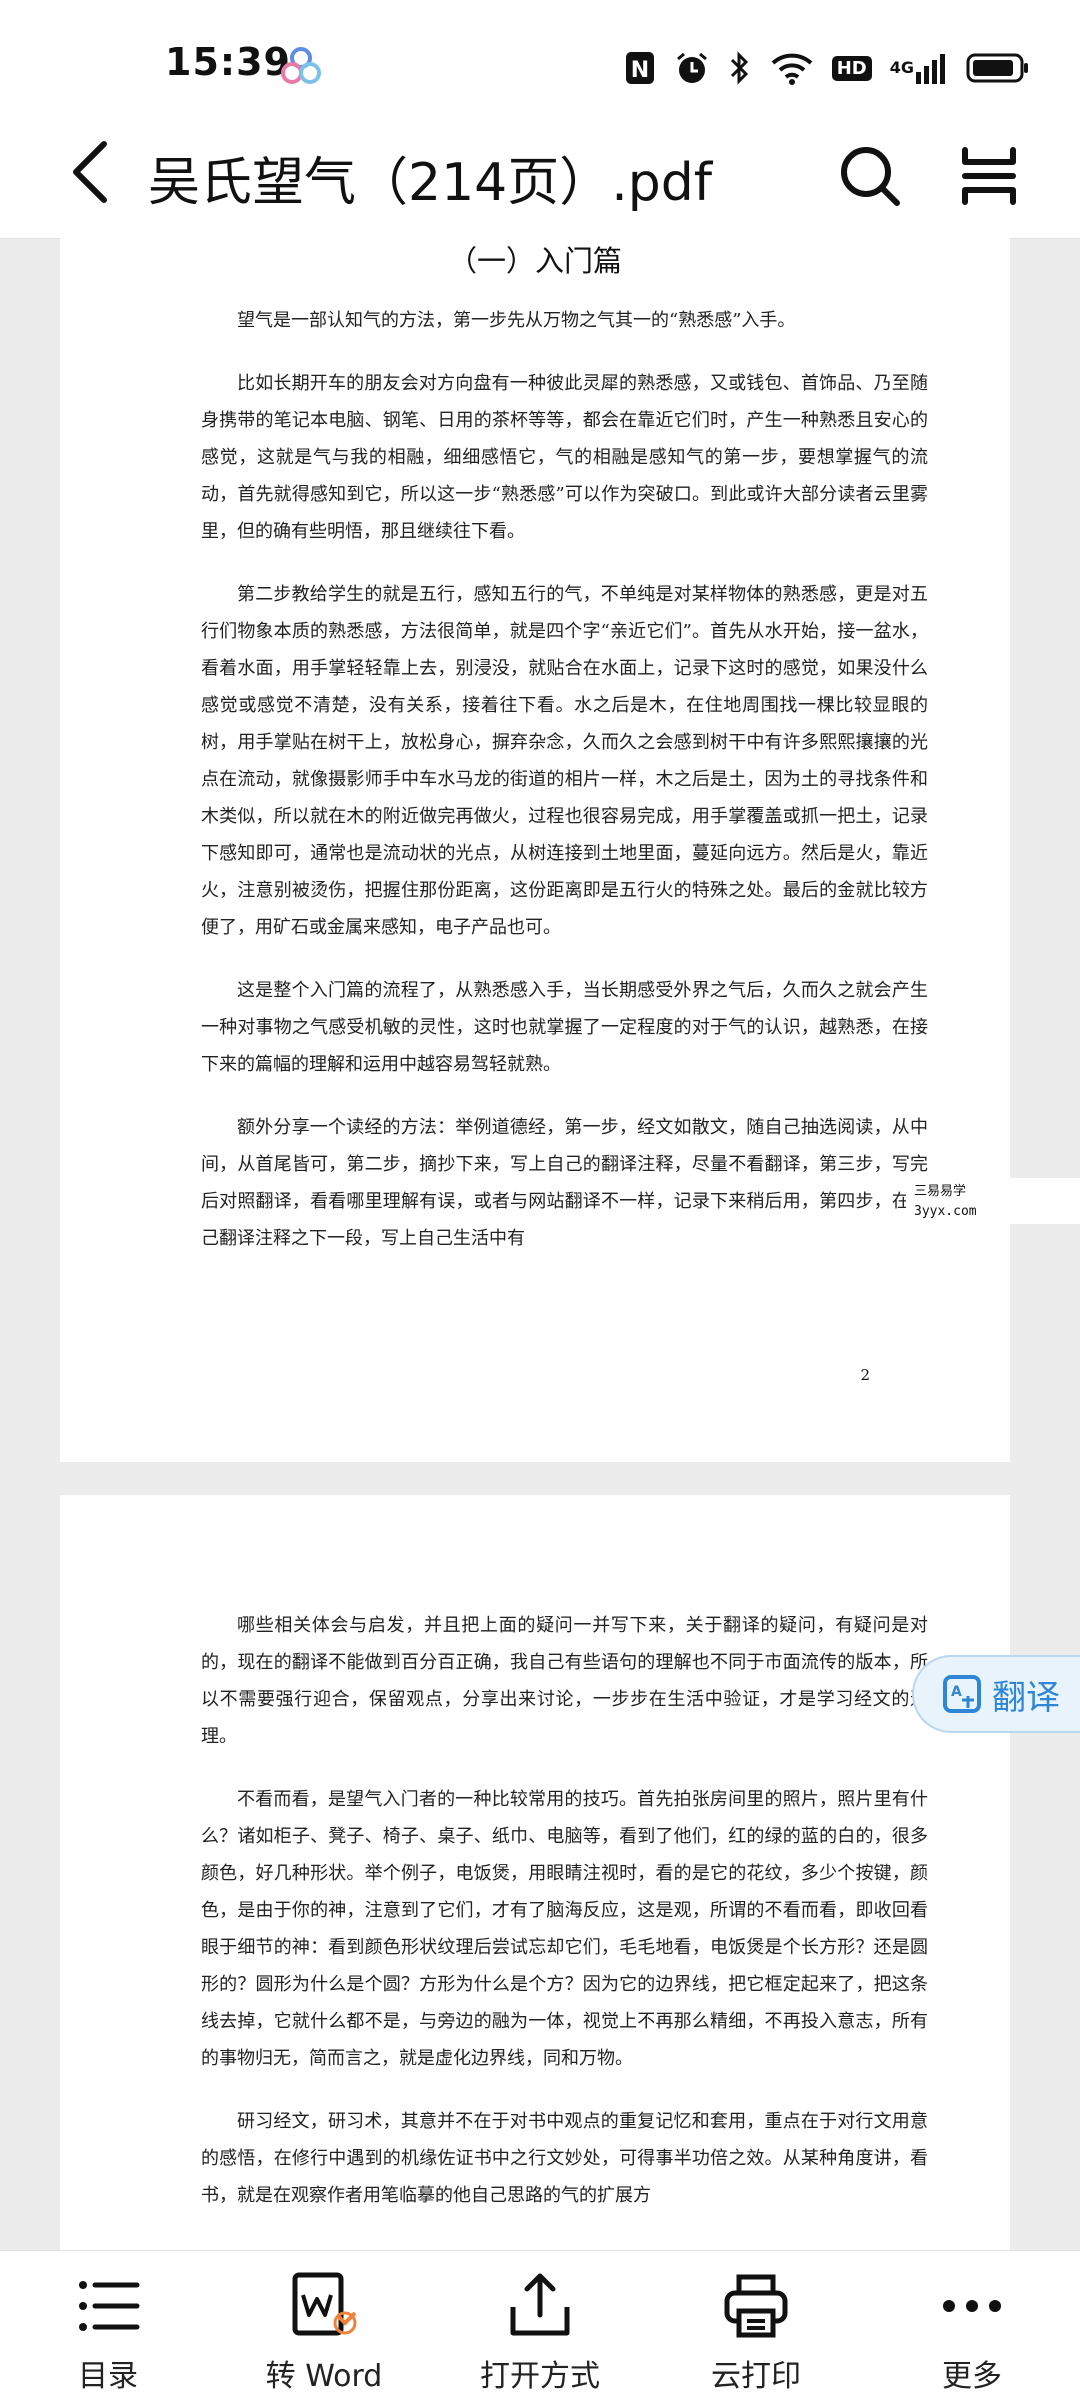 Image resolution: width=1080 pixels, height=2401 pixels. What do you see at coordinates (956, 1692) in the screenshot?
I see `svg-text: A` at bounding box center [956, 1692].